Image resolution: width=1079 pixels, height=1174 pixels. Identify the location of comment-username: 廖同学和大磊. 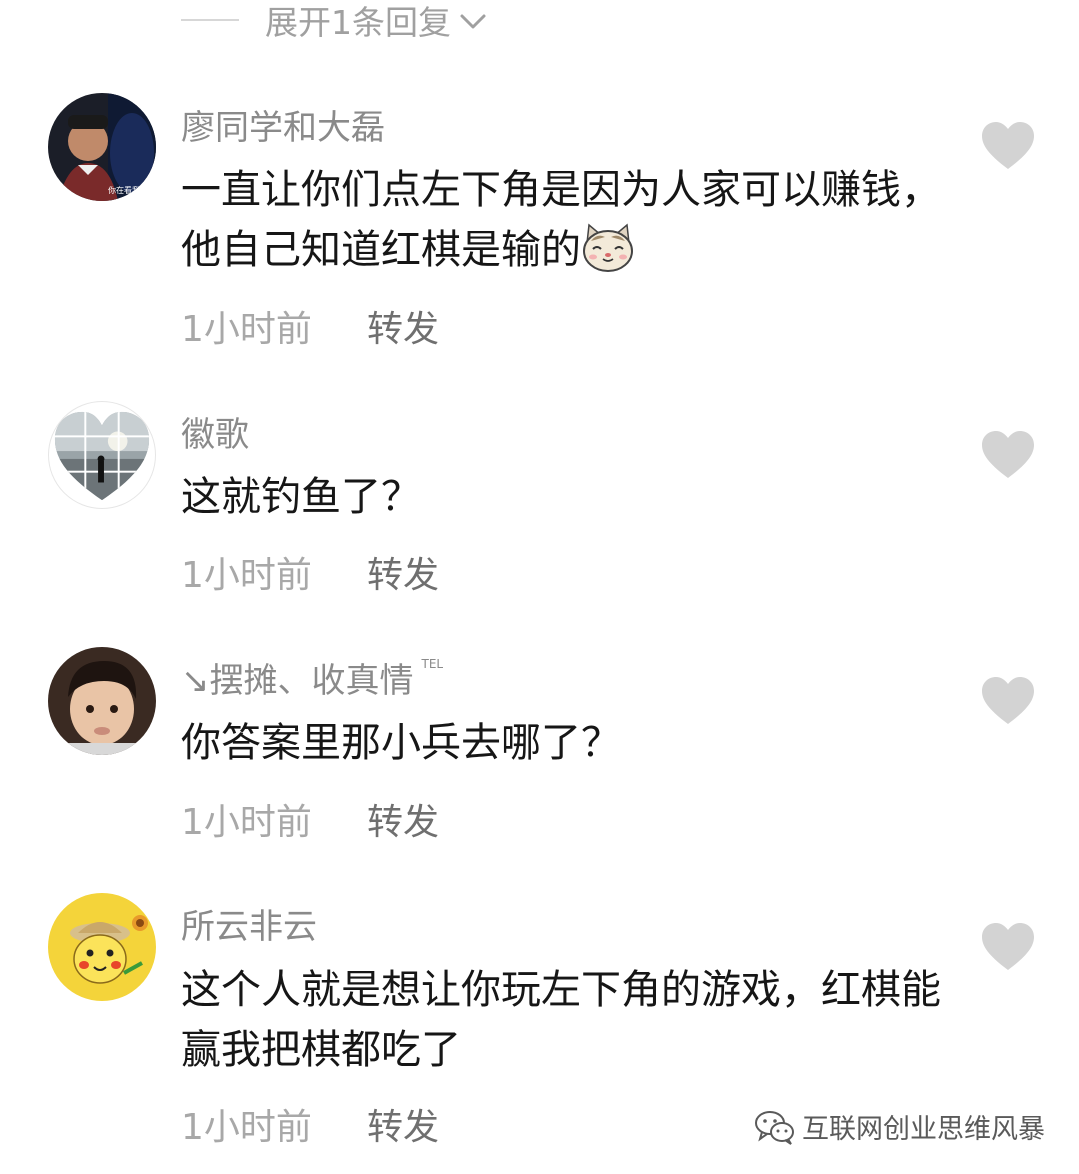
(283, 124).